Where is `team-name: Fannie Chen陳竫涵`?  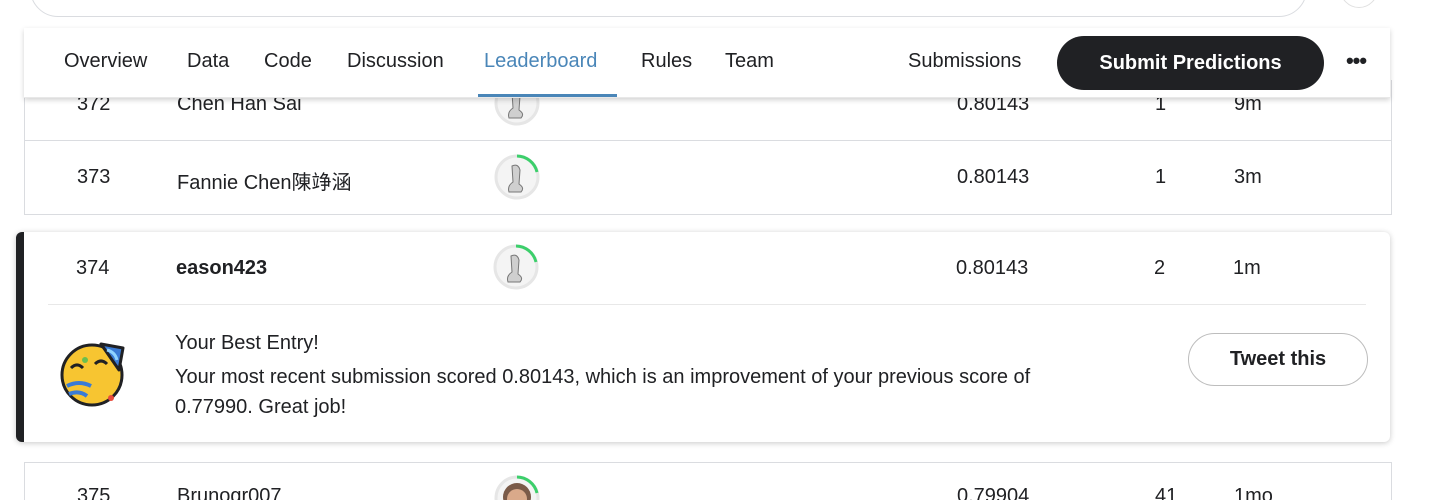
team-name: Fannie Chen陳竫涵 is located at coordinates (264, 180).